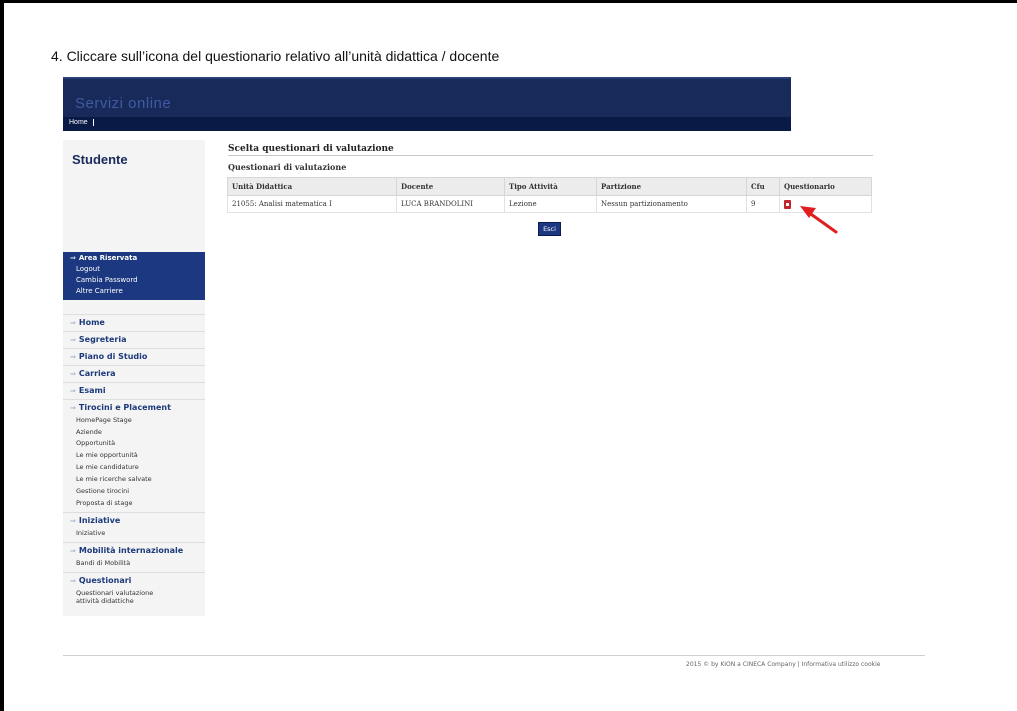  I want to click on red-arrow-annotation, so click(819, 220).